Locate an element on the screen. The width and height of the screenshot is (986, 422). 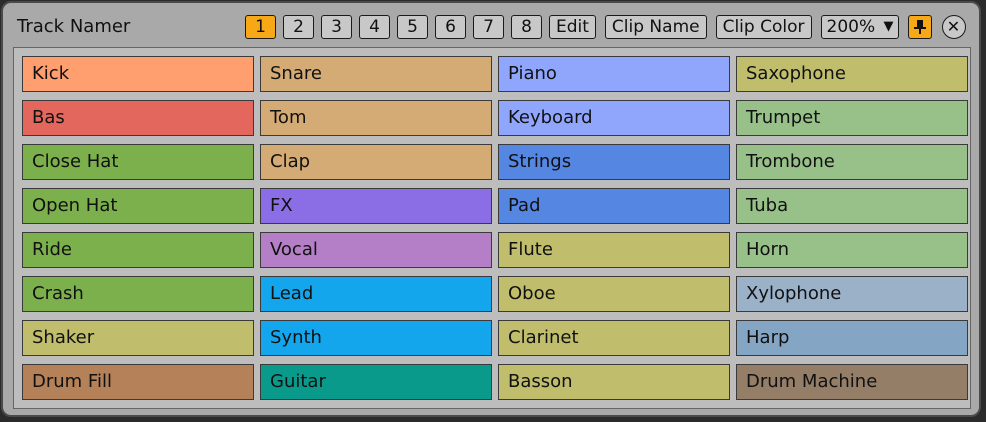
track-name-strings: Strings is located at coordinates (614, 162).